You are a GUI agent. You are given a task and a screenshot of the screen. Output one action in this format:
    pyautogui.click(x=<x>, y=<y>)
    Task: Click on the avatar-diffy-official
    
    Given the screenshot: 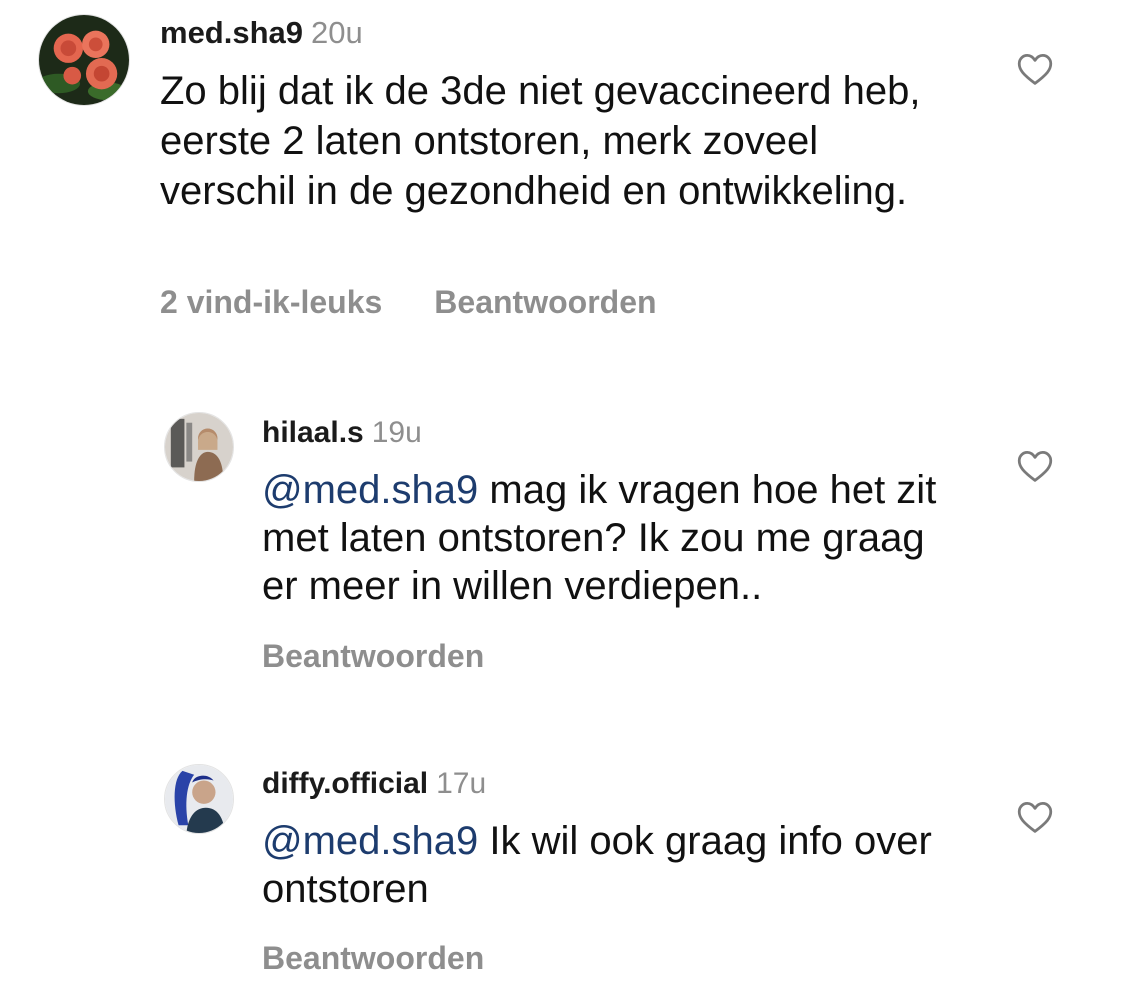 What is the action you would take?
    pyautogui.click(x=199, y=799)
    